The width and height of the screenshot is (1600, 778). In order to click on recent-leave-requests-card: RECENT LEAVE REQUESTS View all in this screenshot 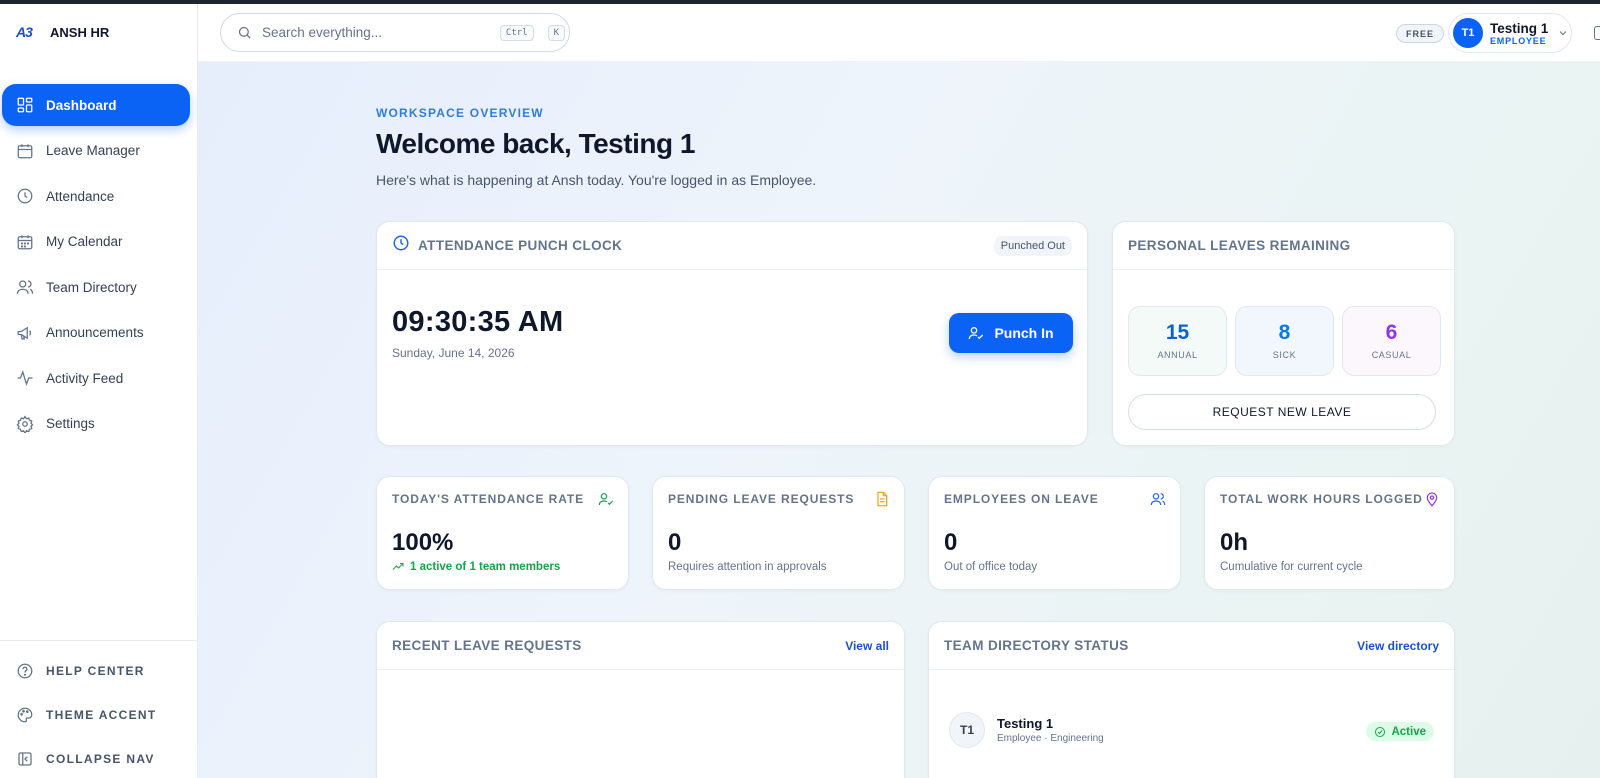, I will do `click(640, 699)`.